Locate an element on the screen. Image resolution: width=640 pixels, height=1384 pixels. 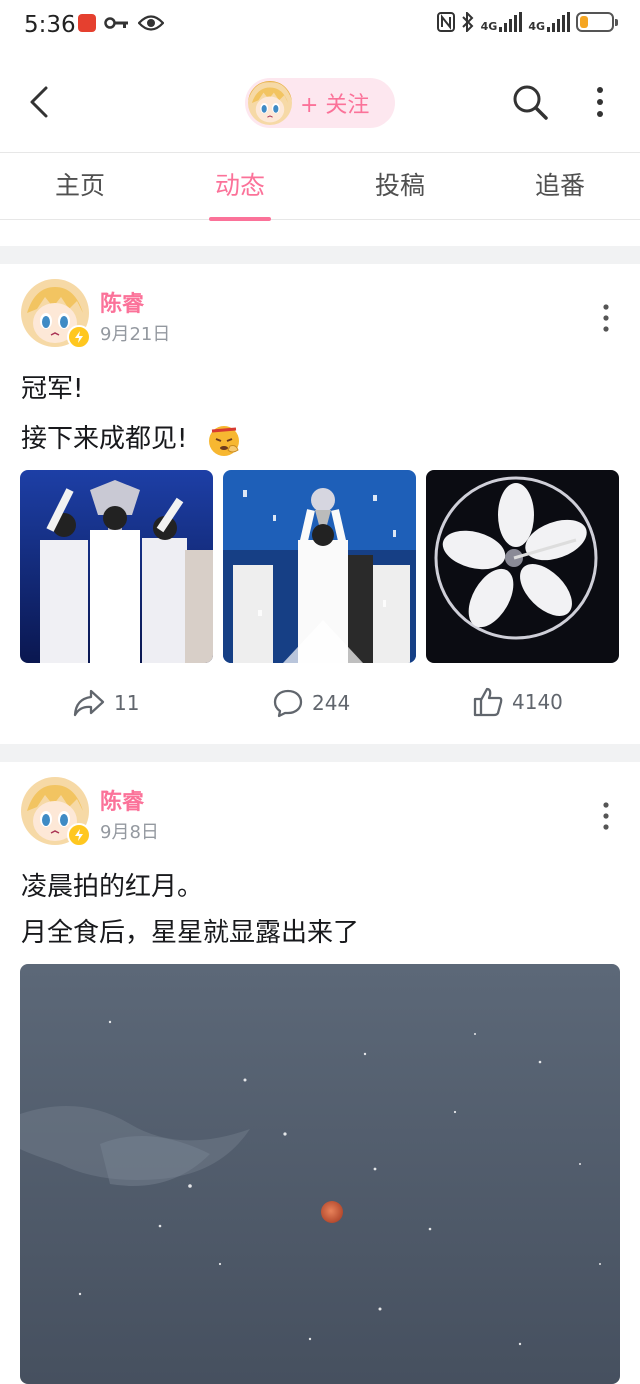
like-count: 4140 is located at coordinates (537, 702).